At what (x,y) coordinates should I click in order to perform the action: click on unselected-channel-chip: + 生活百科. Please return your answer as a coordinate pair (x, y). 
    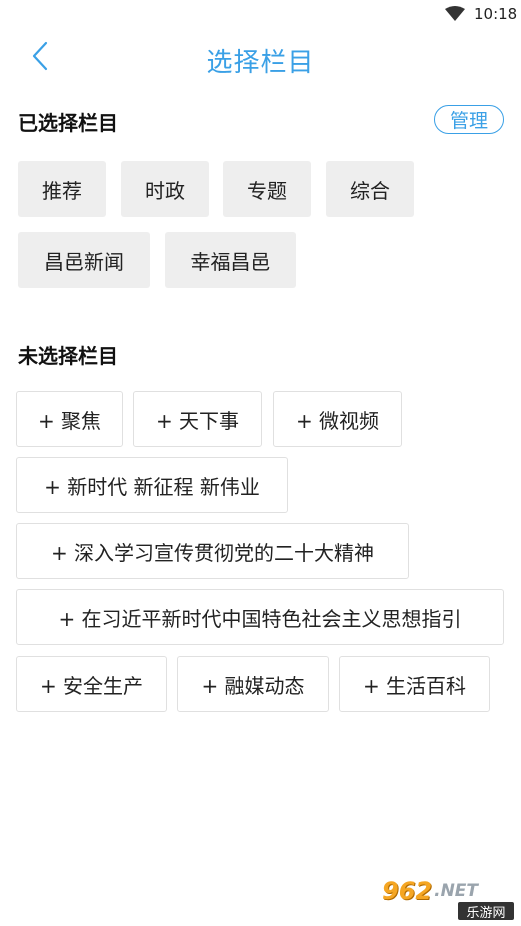
    Looking at the image, I should click on (414, 684).